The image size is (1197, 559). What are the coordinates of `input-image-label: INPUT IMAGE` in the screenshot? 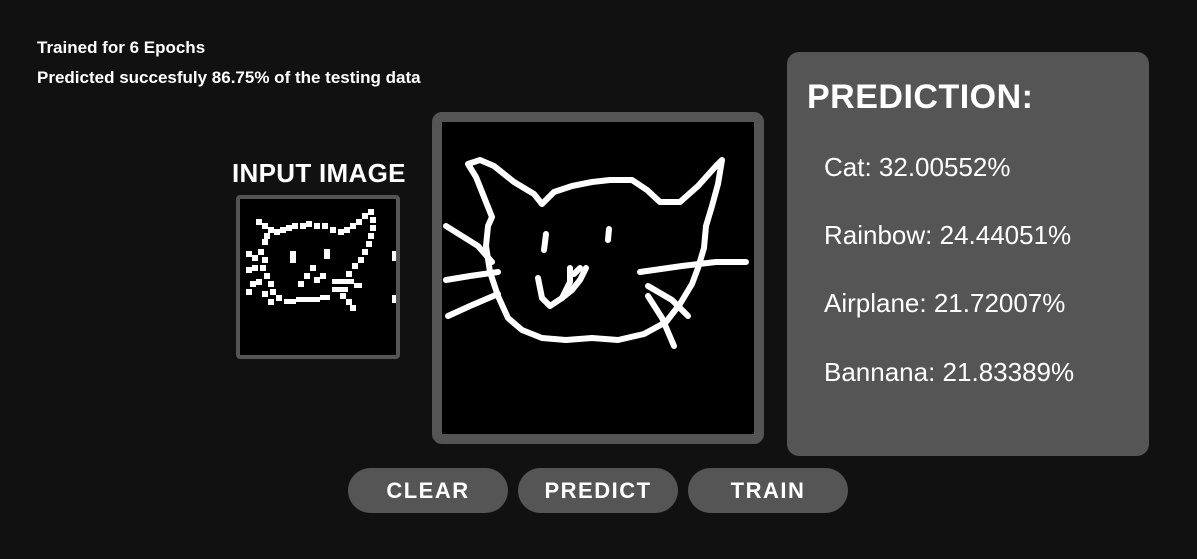 It's located at (319, 173).